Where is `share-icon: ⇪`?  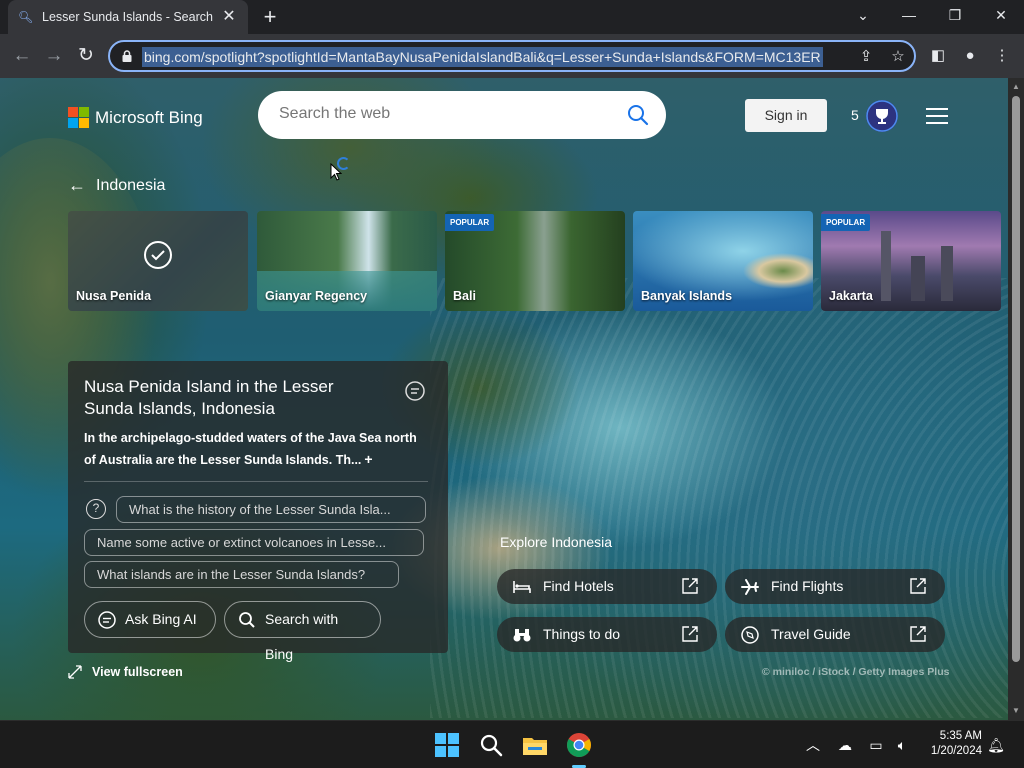
share-icon: ⇪ is located at coordinates (866, 57).